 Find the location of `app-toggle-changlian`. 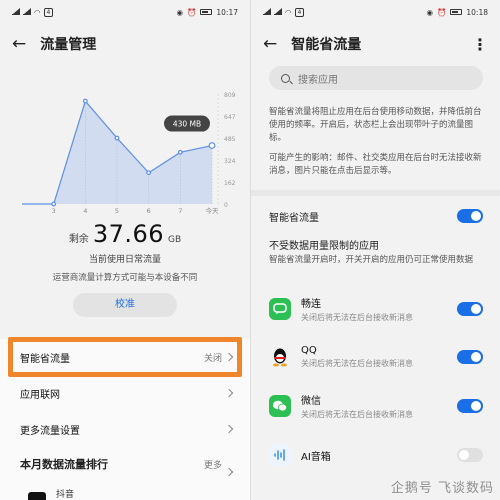

app-toggle-changlian is located at coordinates (470, 309).